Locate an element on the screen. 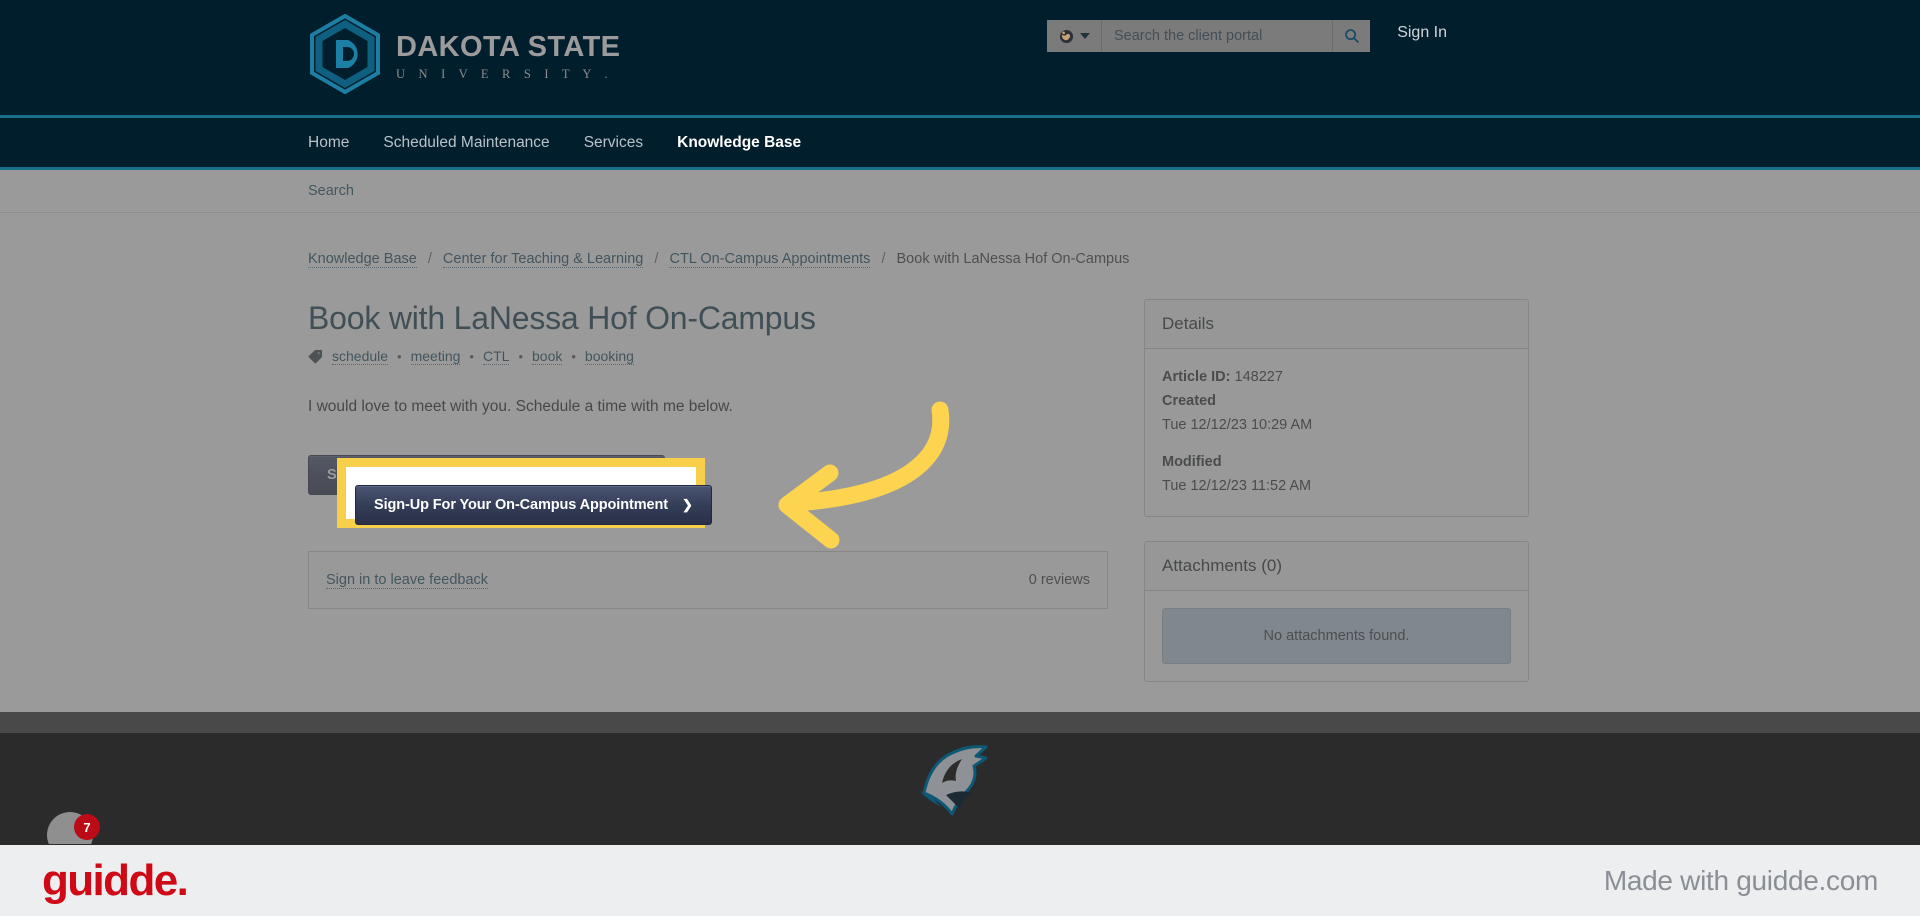 This screenshot has height=916, width=1920. made-with-guidde-label: Made with guidde.com is located at coordinates (1740, 880).